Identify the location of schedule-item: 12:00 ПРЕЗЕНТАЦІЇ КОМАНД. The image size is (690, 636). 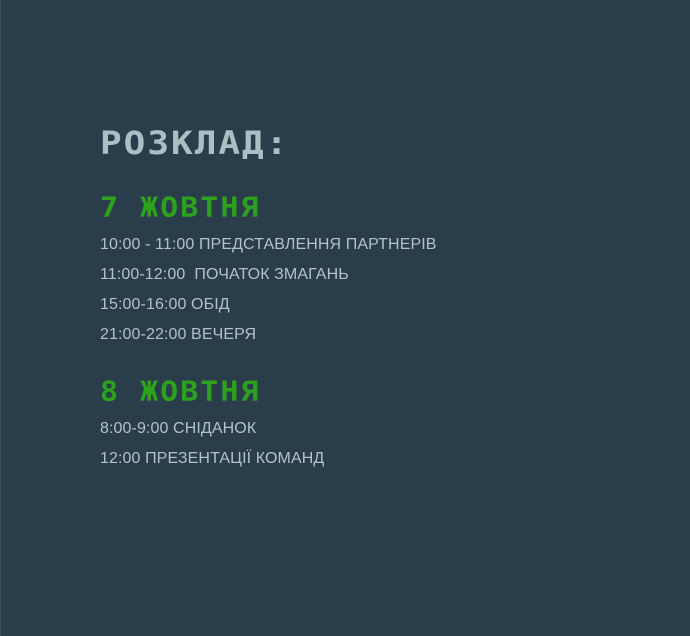
(212, 458).